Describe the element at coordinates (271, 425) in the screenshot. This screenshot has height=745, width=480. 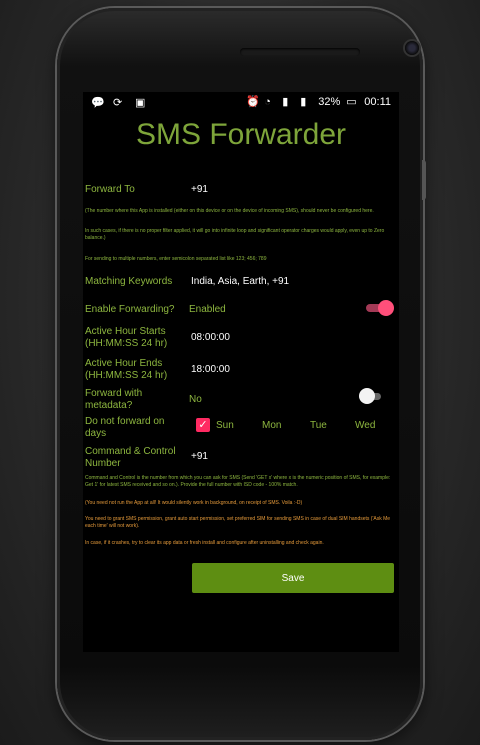
I see `day-mon: Mon` at that location.